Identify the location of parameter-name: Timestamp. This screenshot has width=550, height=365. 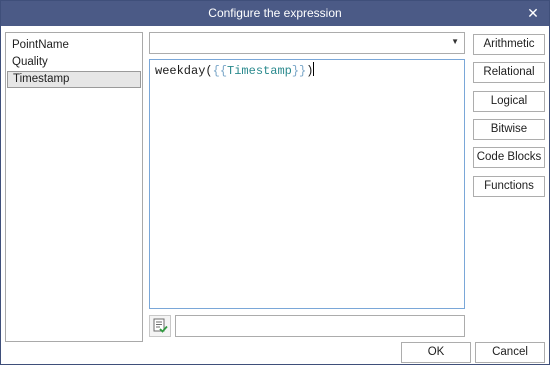
(259, 71).